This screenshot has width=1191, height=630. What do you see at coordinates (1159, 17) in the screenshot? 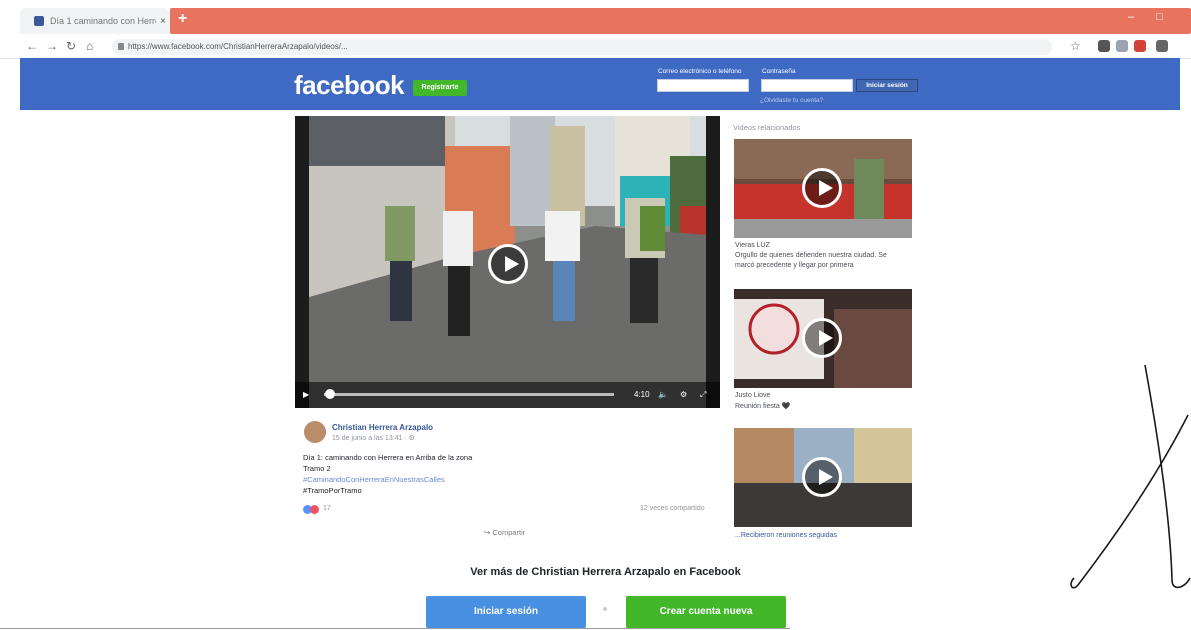
I see `maximize-icon: □` at bounding box center [1159, 17].